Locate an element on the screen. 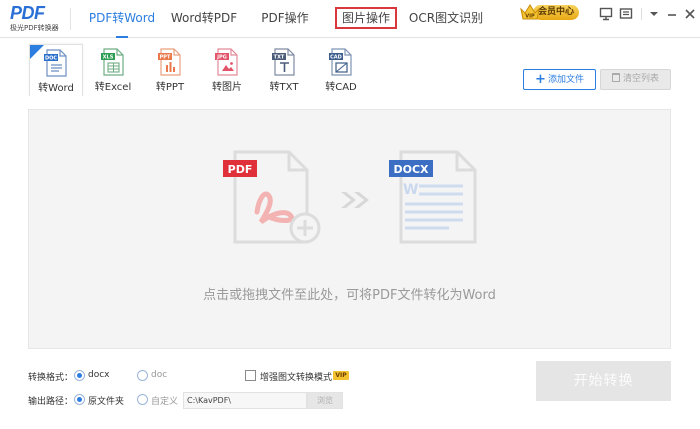  output-radio-source-folder is located at coordinates (79, 399).